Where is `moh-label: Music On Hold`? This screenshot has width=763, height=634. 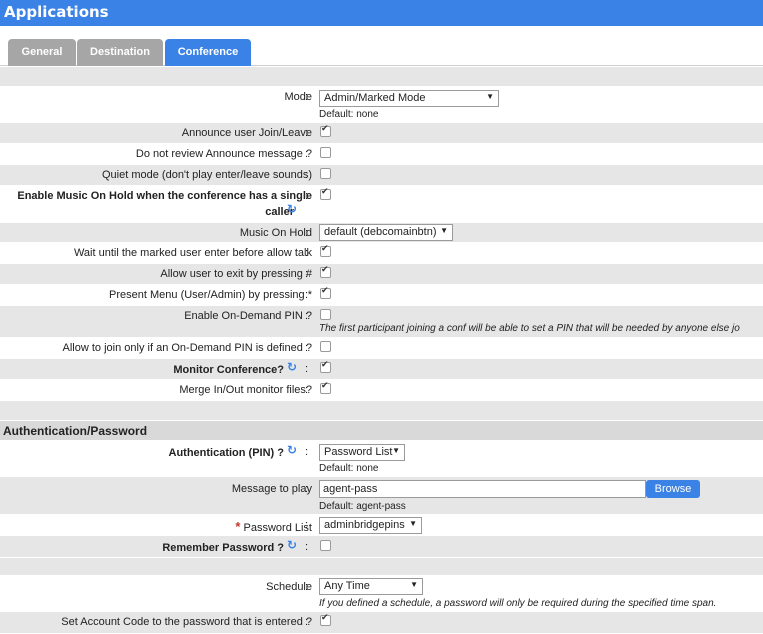
moh-label: Music On Hold is located at coordinates (275, 233).